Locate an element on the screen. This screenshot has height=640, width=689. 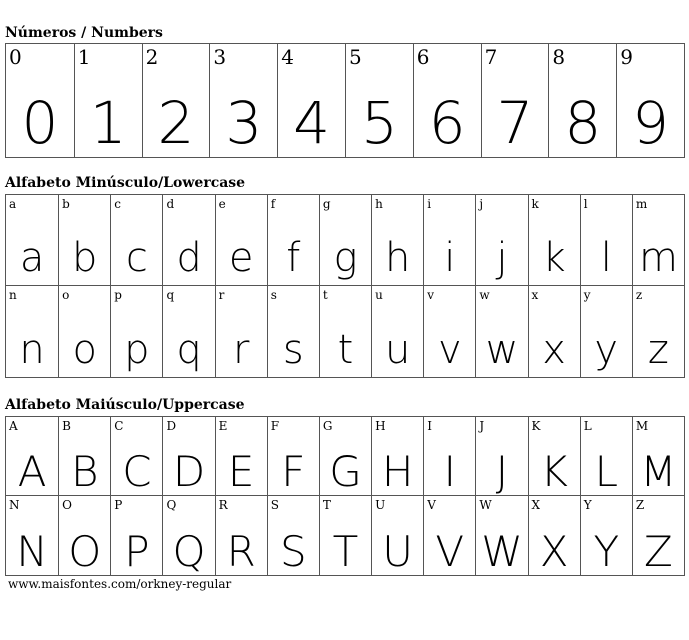
glyph-cell: EE is located at coordinates (240, 456).